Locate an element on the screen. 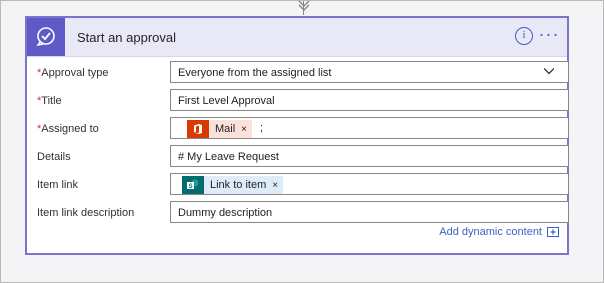 The image size is (604, 283). approval-type-value: Everyone from the assigned list is located at coordinates (255, 73).